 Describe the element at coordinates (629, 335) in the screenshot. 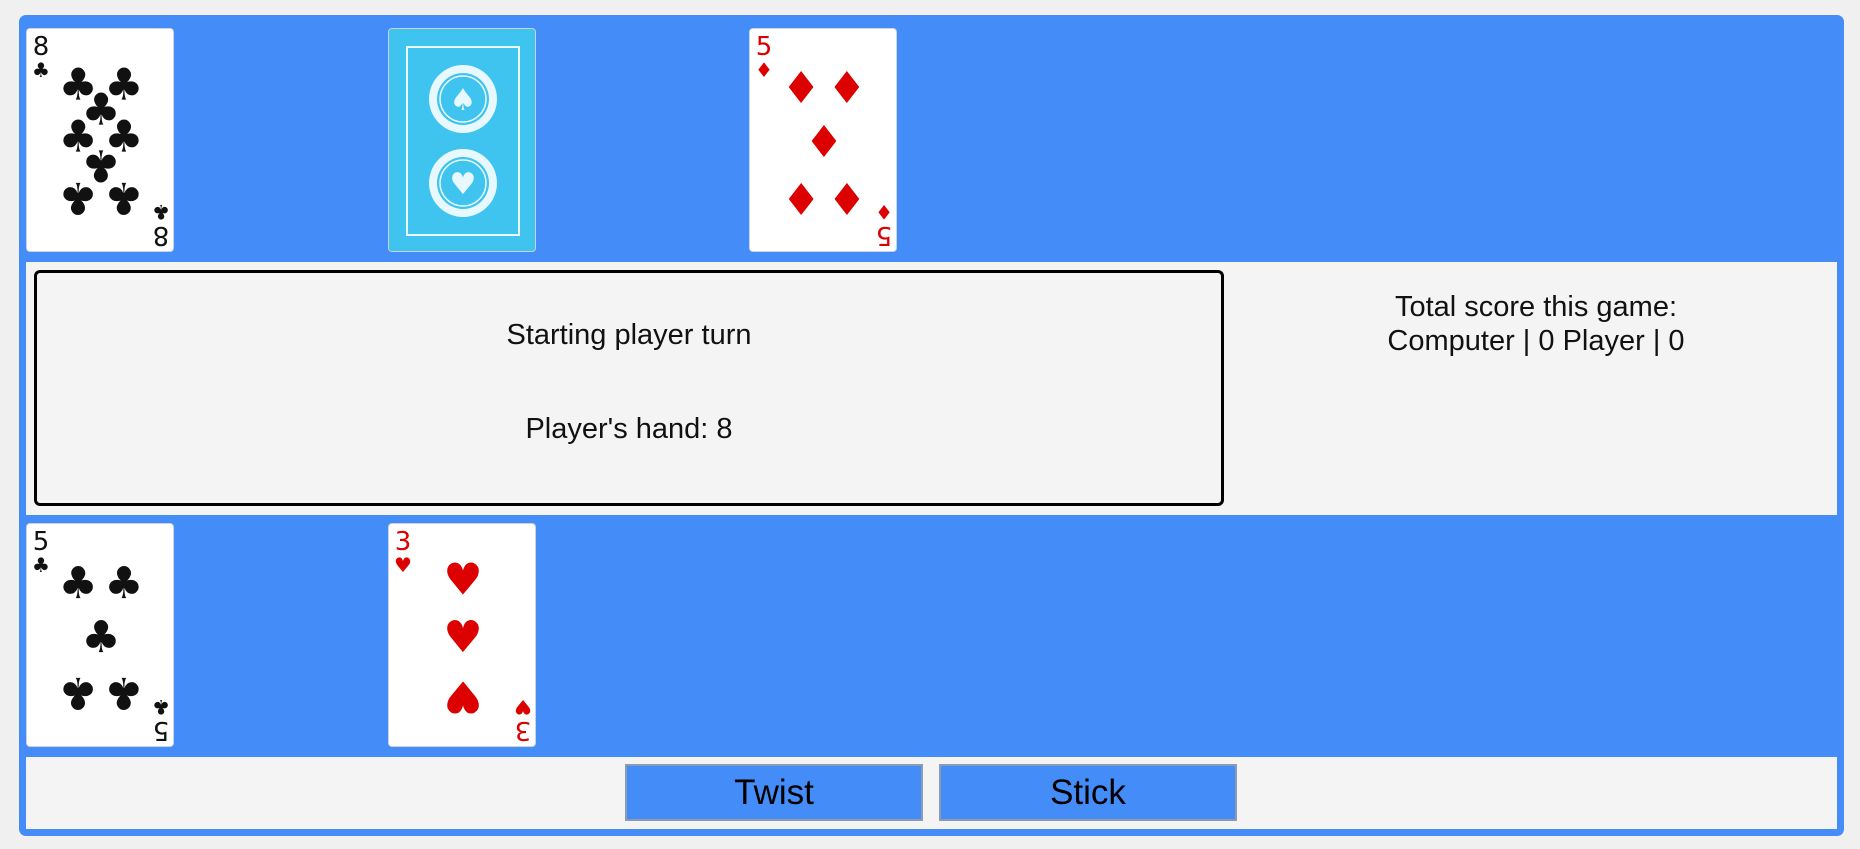

I see `turn-message: Starting player turn` at that location.